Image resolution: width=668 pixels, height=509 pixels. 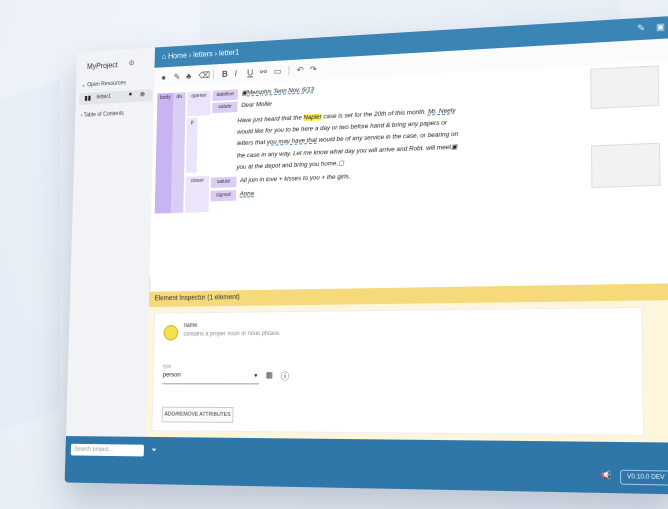 I want to click on facsimile-panel, so click(x=622, y=164).